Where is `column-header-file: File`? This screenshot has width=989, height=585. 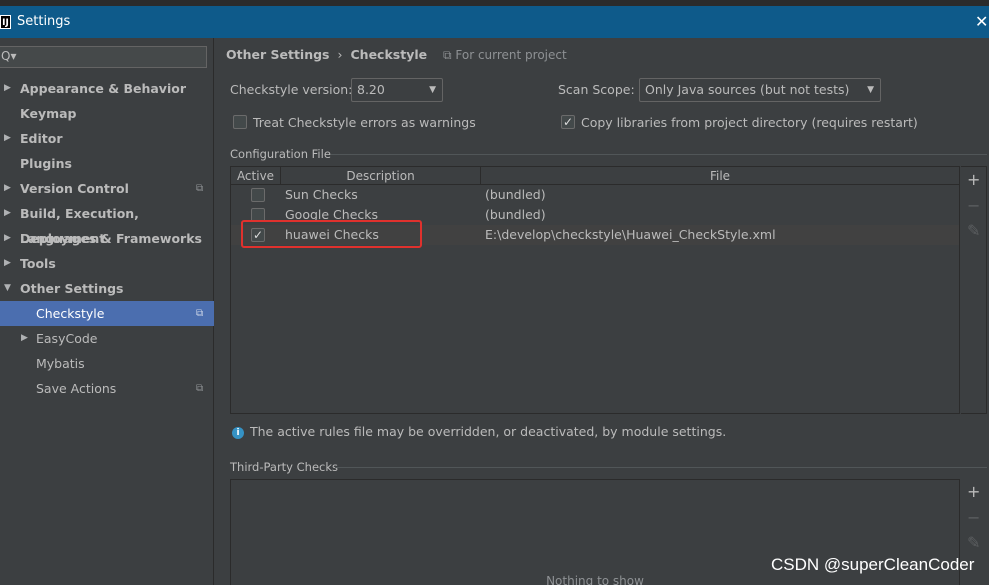 column-header-file: File is located at coordinates (720, 176).